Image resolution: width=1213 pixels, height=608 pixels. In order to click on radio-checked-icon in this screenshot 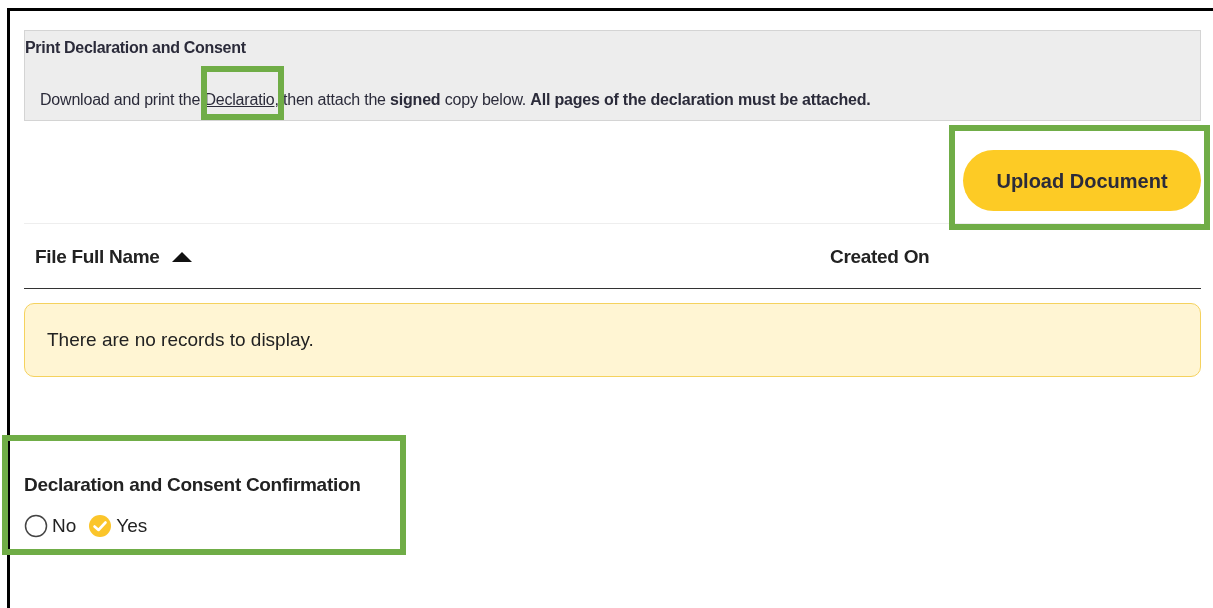, I will do `click(100, 525)`.